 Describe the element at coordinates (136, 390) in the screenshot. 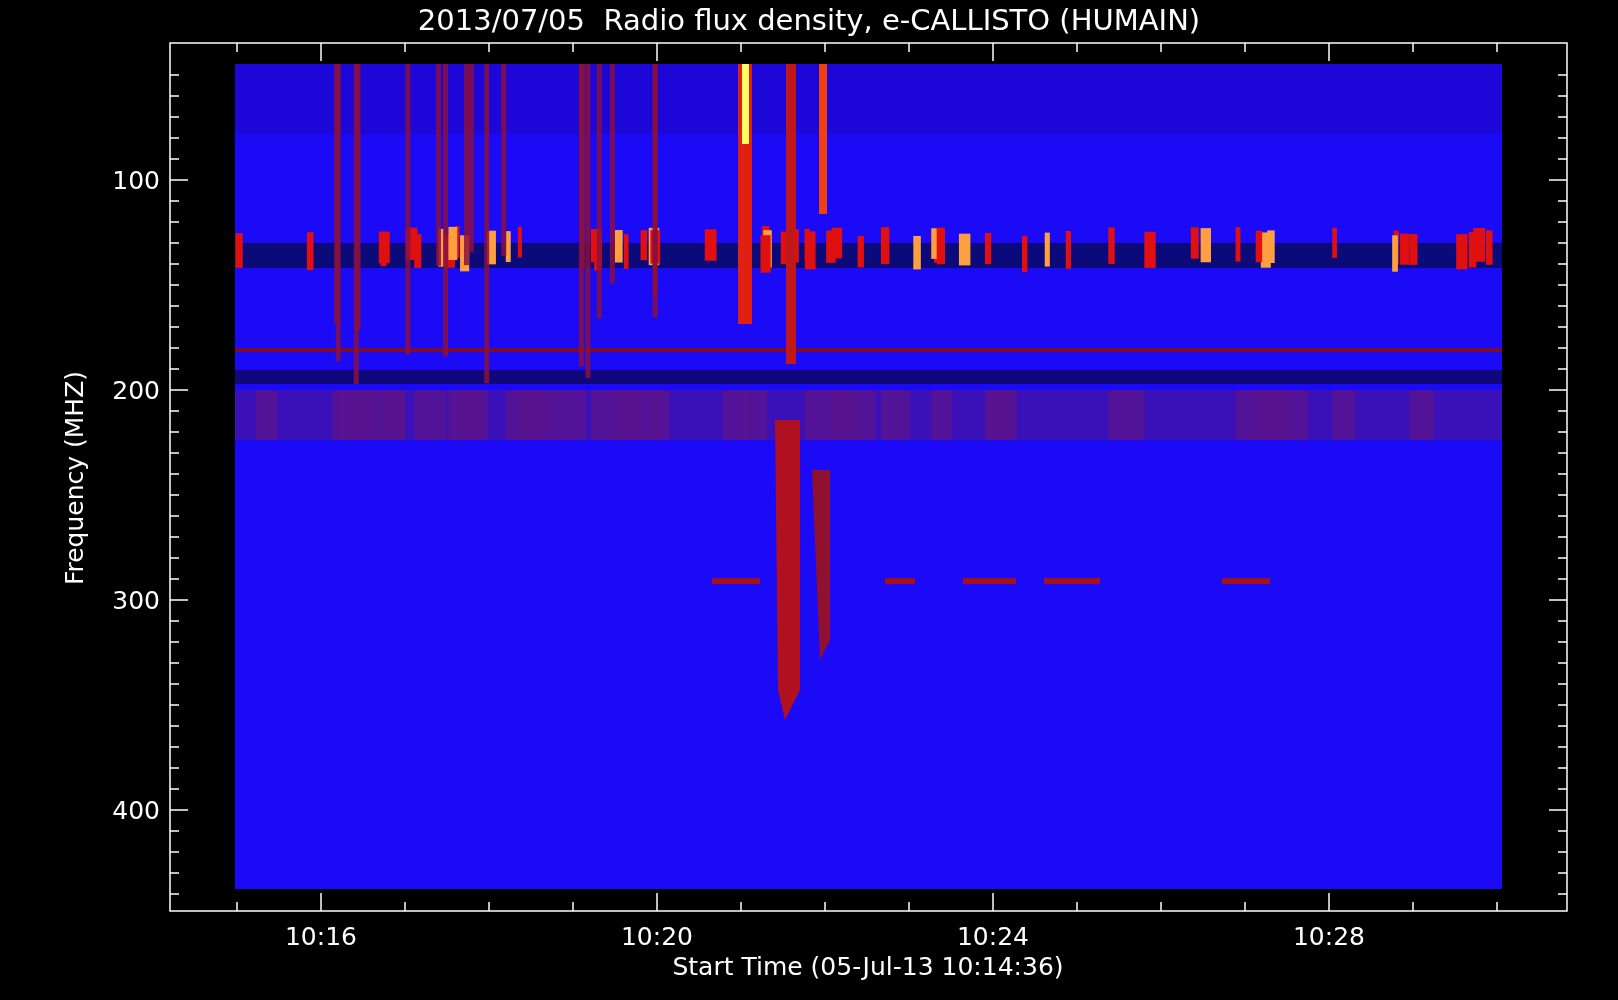

I see `y-tick-label: 200` at that location.